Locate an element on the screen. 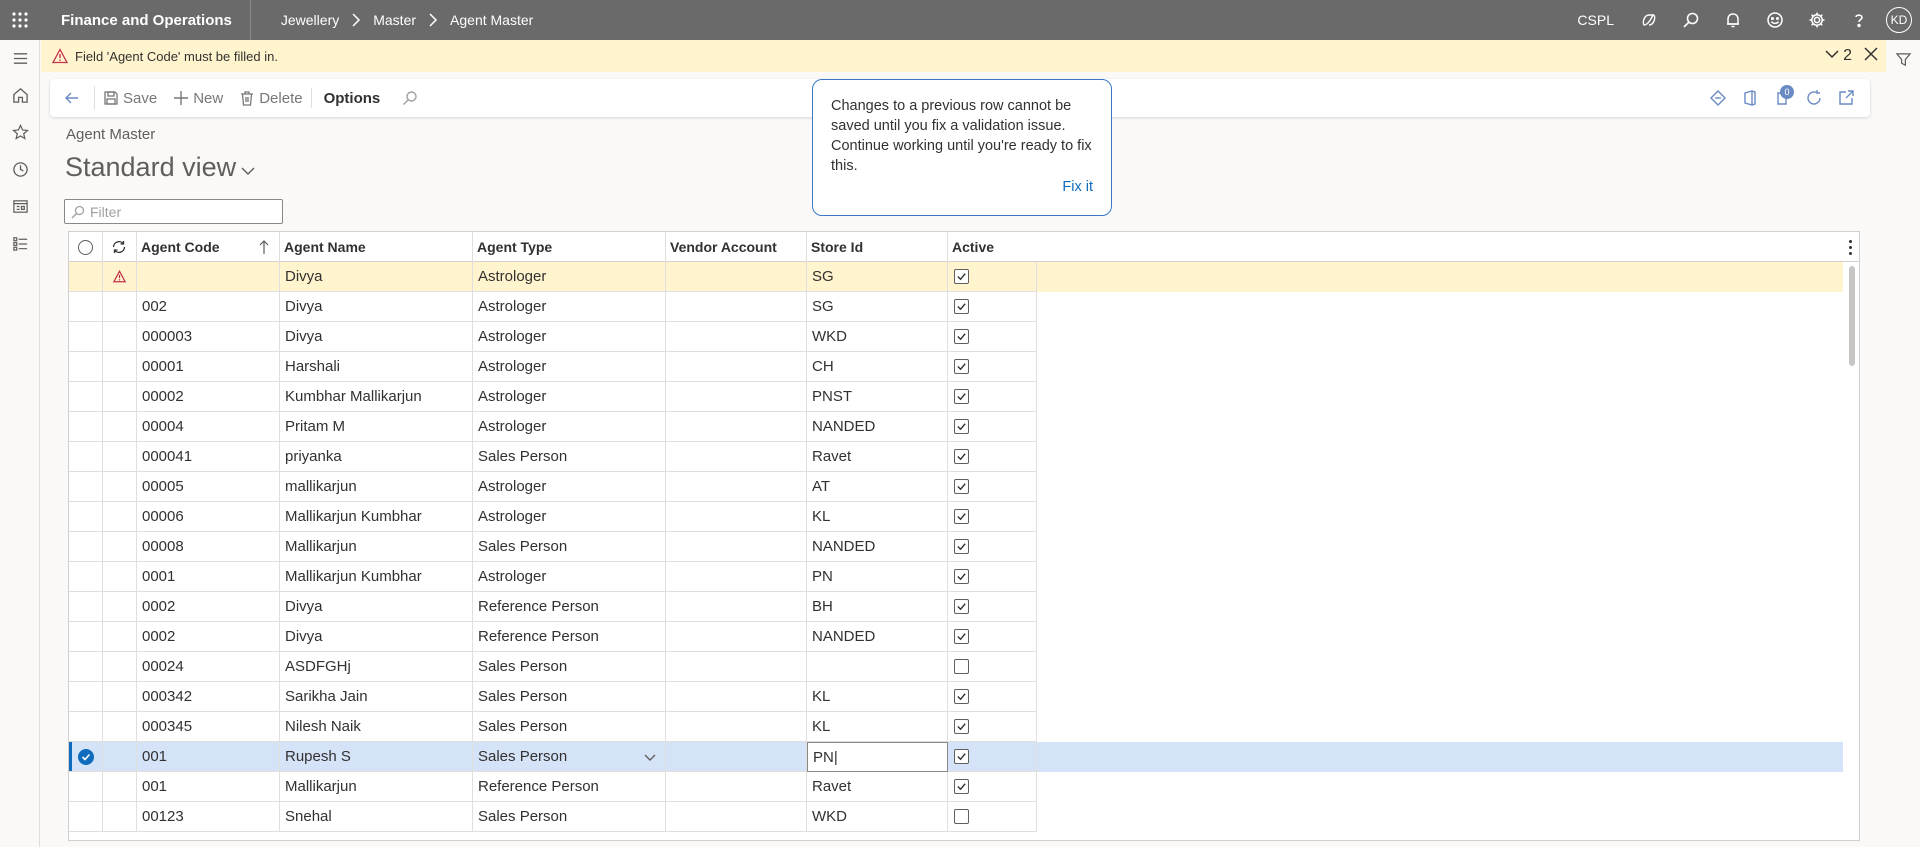 This screenshot has height=847, width=1920. cell-agent-code: 00002 is located at coordinates (208, 397).